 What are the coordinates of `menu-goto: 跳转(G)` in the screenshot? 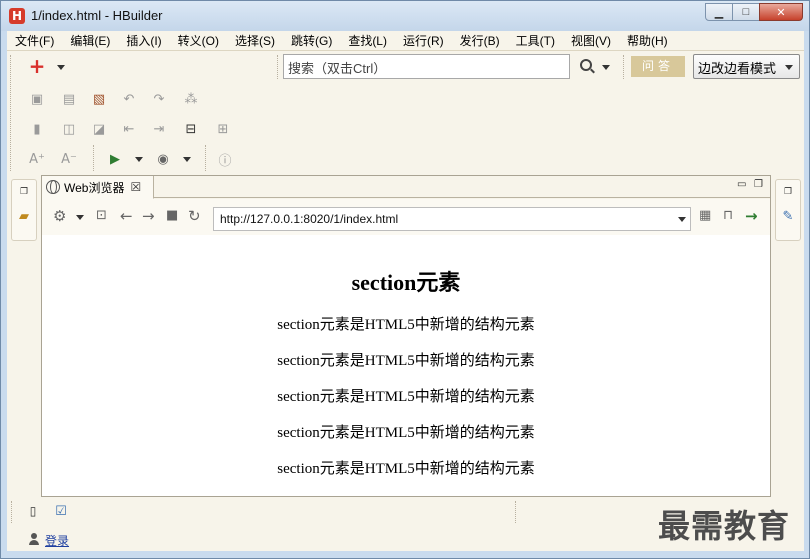 It's located at (311, 41).